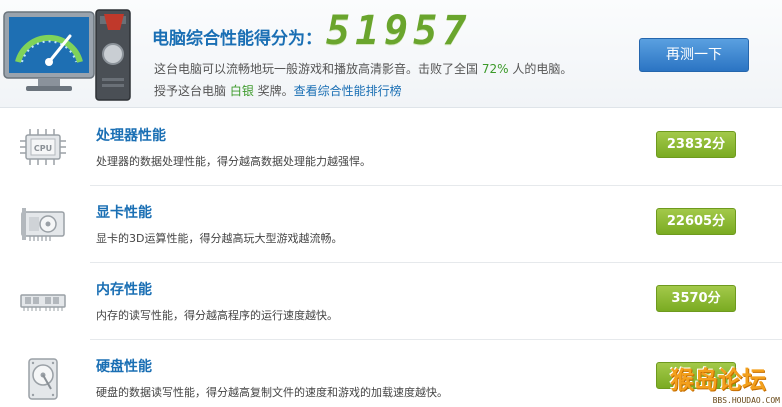 The width and height of the screenshot is (782, 407). I want to click on retest-button: 再测一下, so click(694, 55).